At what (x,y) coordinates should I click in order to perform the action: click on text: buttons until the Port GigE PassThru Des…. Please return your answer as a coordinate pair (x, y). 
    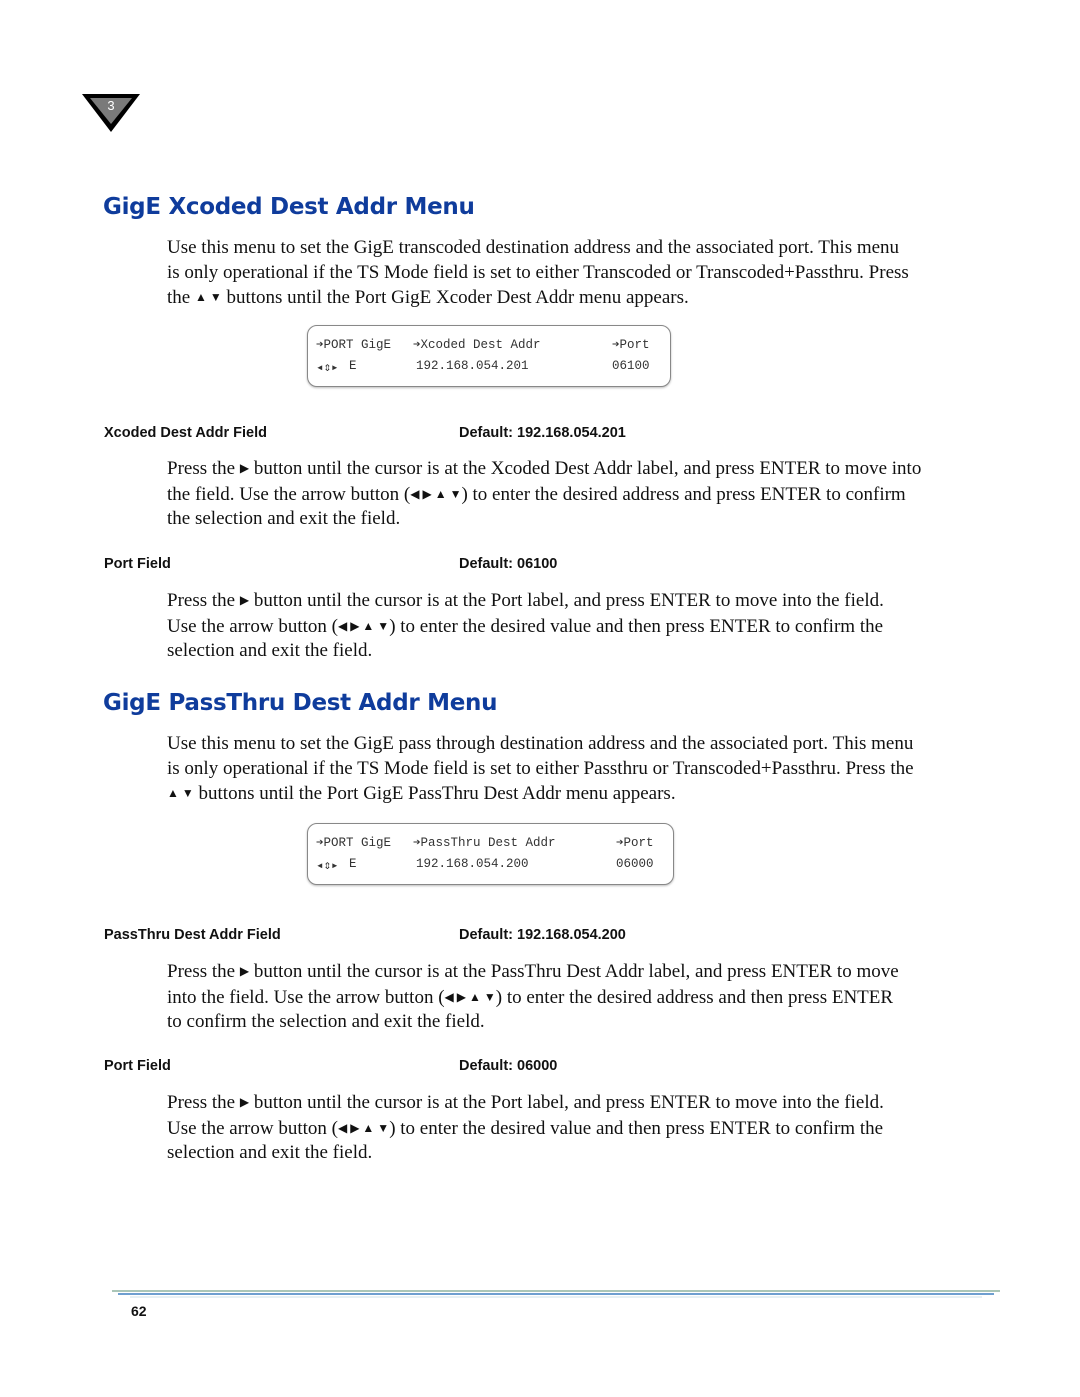
    Looking at the image, I should click on (434, 793).